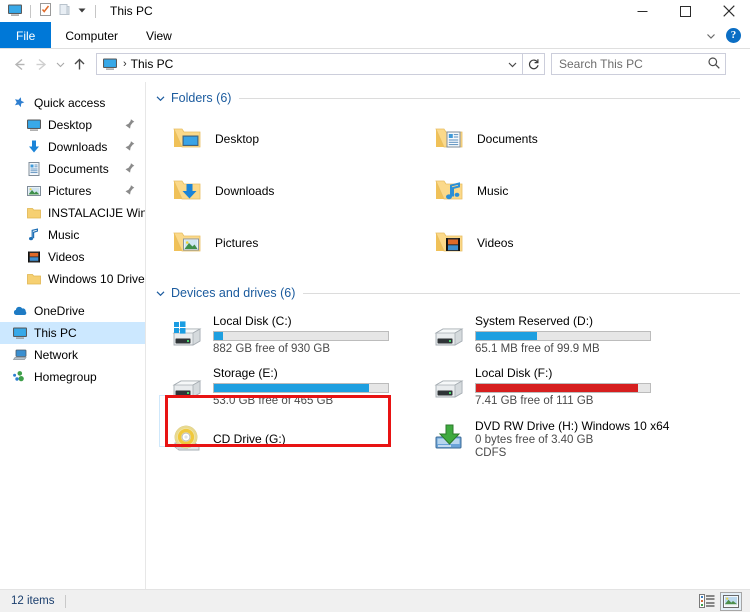 The height and width of the screenshot is (612, 750). What do you see at coordinates (292, 139) in the screenshot?
I see `folder-tile-desktop: Desktop` at bounding box center [292, 139].